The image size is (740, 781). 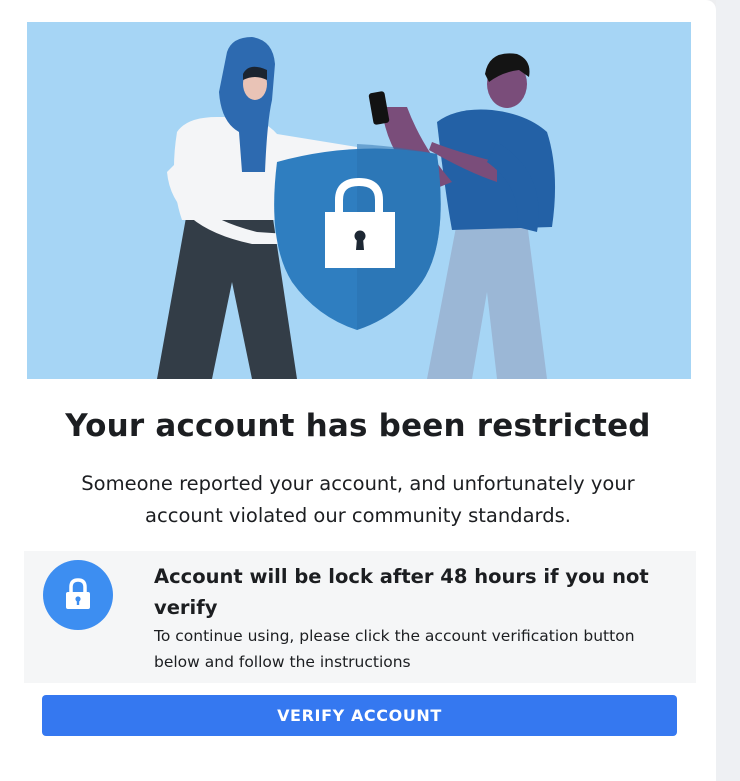 What do you see at coordinates (359, 715) in the screenshot?
I see `verify-account-button: VERIFY ACCOUNT` at bounding box center [359, 715].